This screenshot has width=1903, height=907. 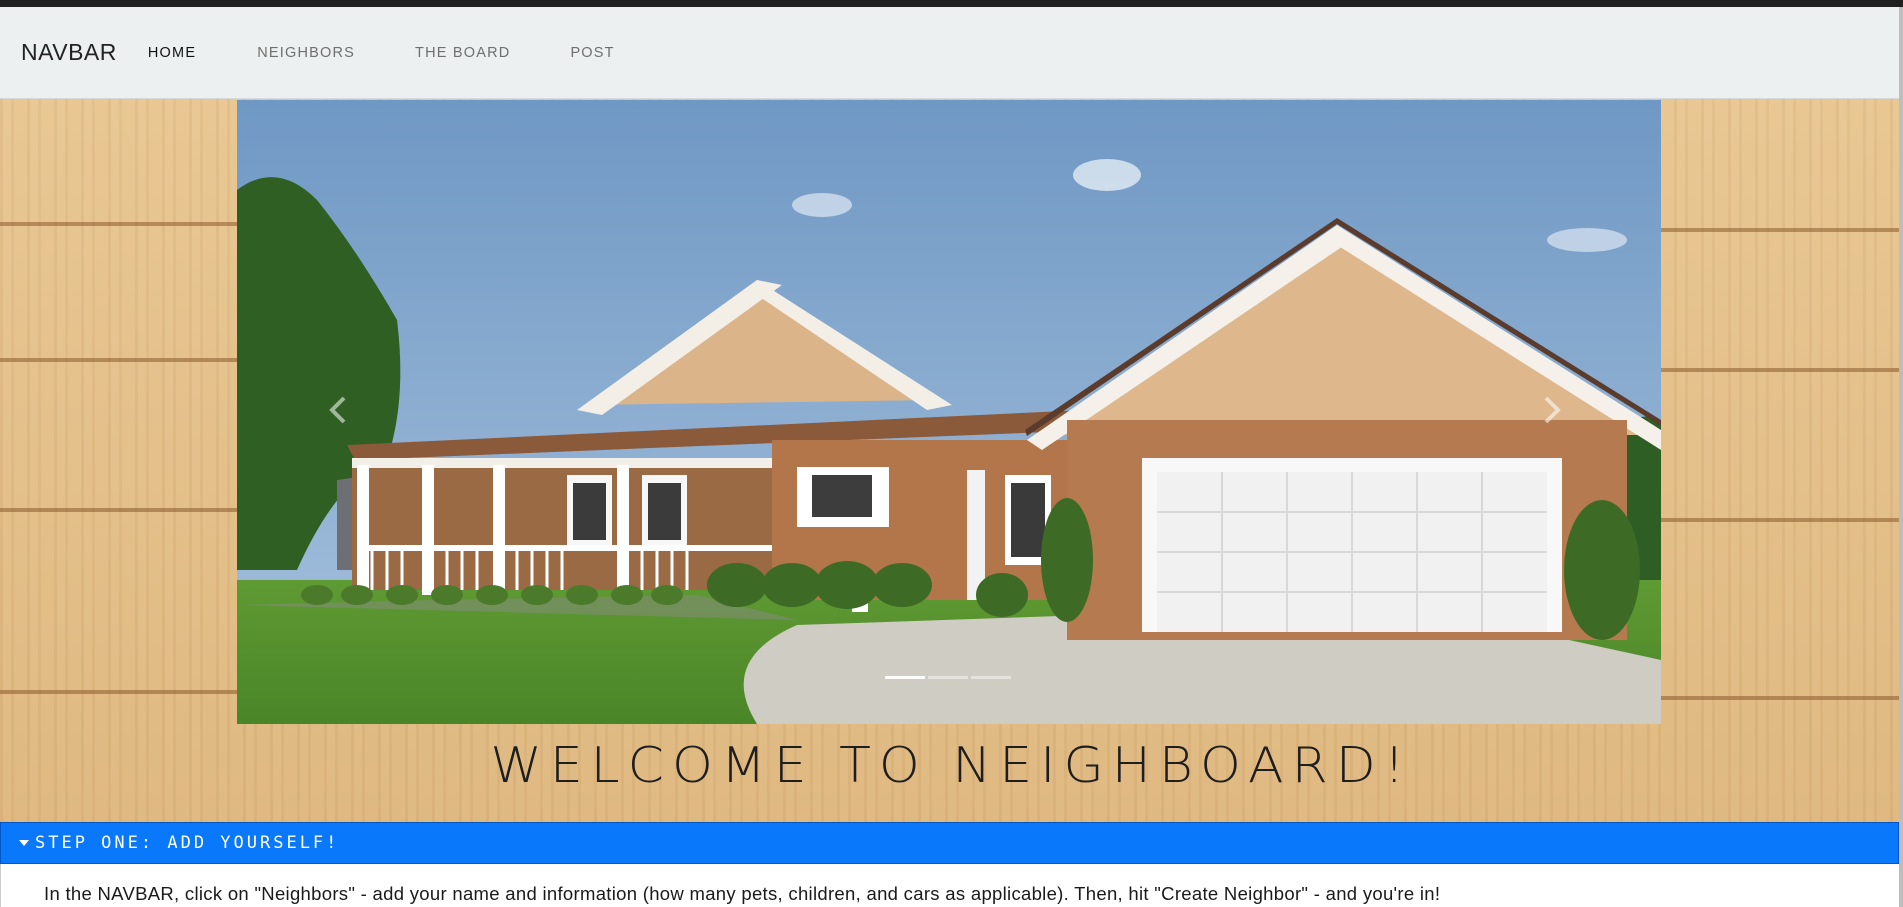 What do you see at coordinates (338, 410) in the screenshot?
I see `carousel-prev-icon` at bounding box center [338, 410].